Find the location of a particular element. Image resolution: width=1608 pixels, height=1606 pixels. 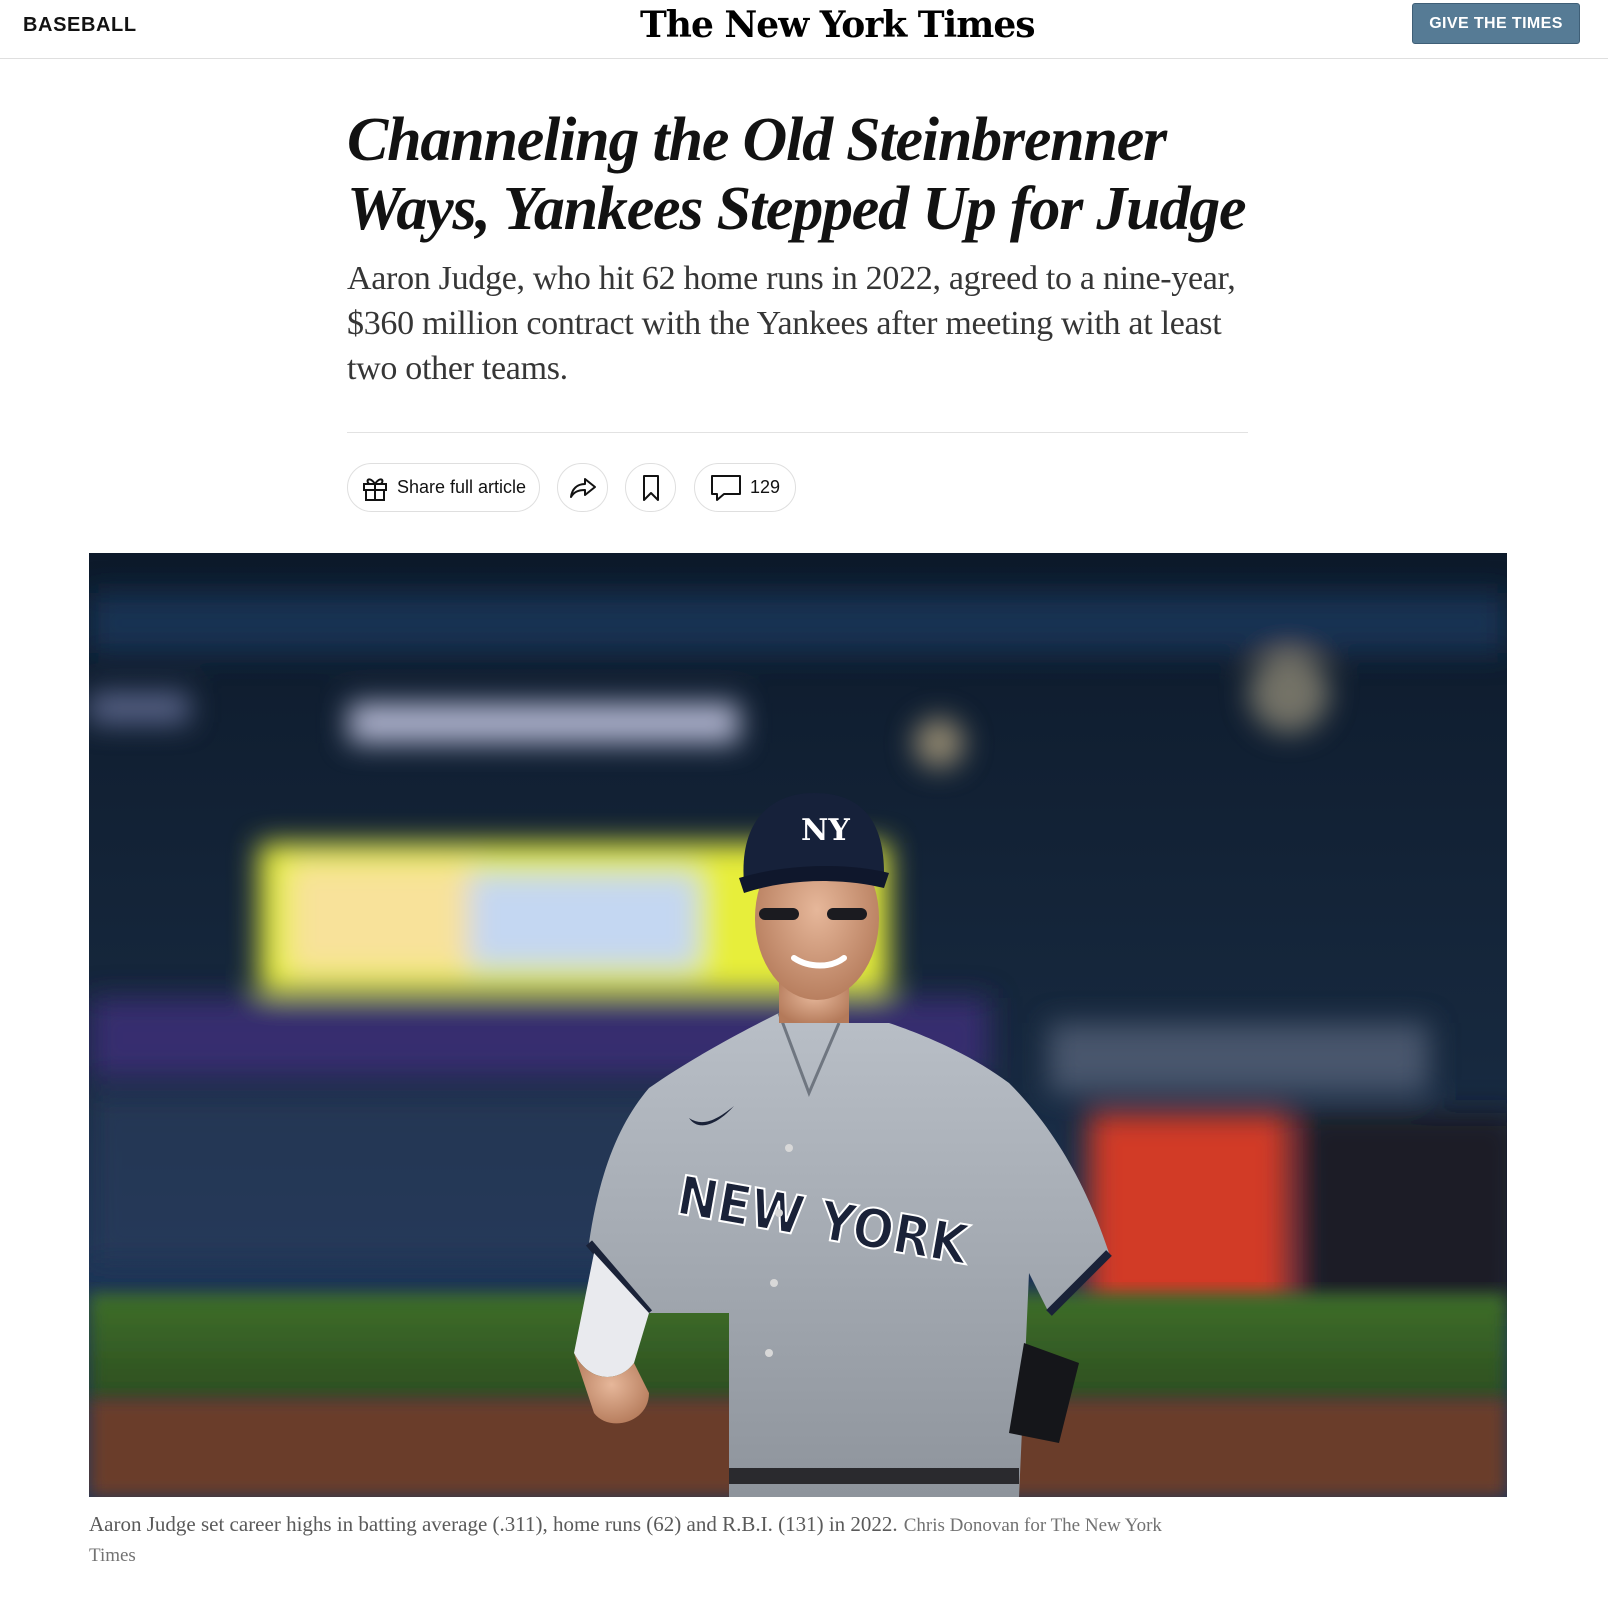

comments-button: 129 is located at coordinates (745, 487).